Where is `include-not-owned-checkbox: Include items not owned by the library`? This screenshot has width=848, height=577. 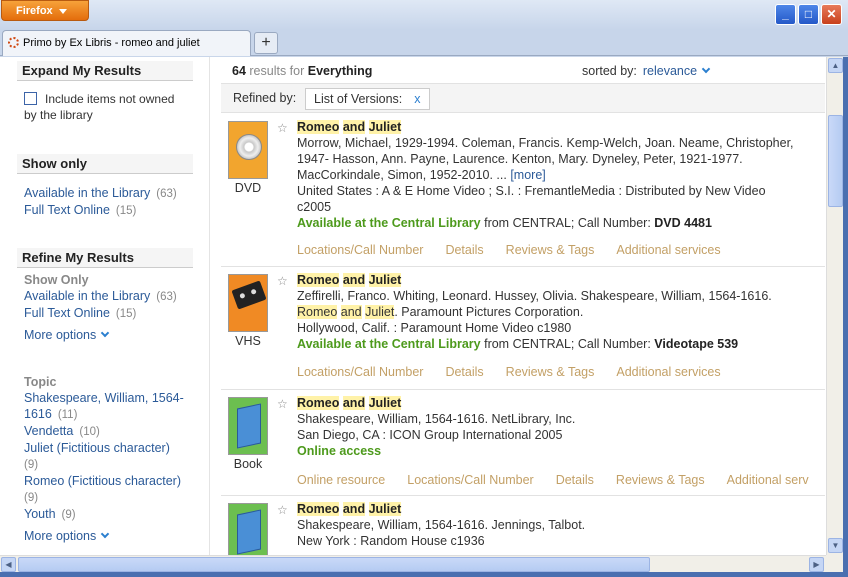 include-not-owned-checkbox: Include items not owned by the library is located at coordinates (106, 107).